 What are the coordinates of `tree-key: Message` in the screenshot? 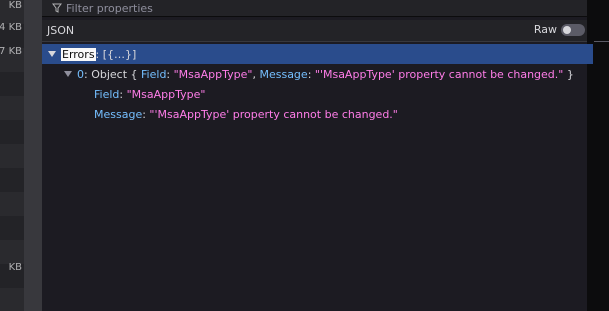 It's located at (118, 114).